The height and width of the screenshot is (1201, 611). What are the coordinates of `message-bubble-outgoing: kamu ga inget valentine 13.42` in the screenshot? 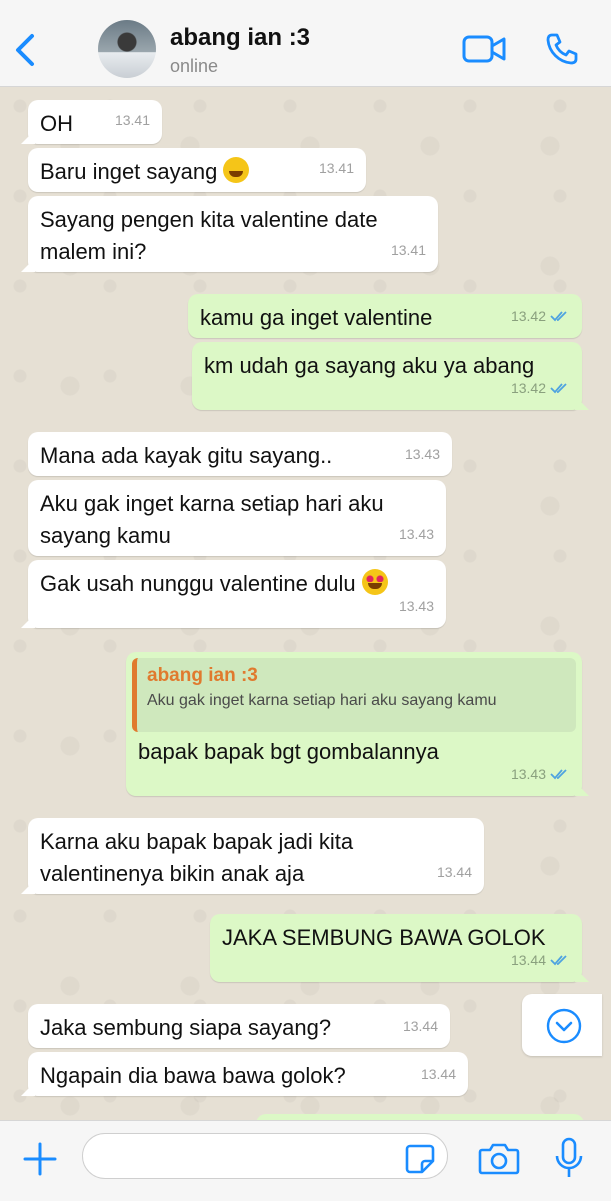 It's located at (385, 316).